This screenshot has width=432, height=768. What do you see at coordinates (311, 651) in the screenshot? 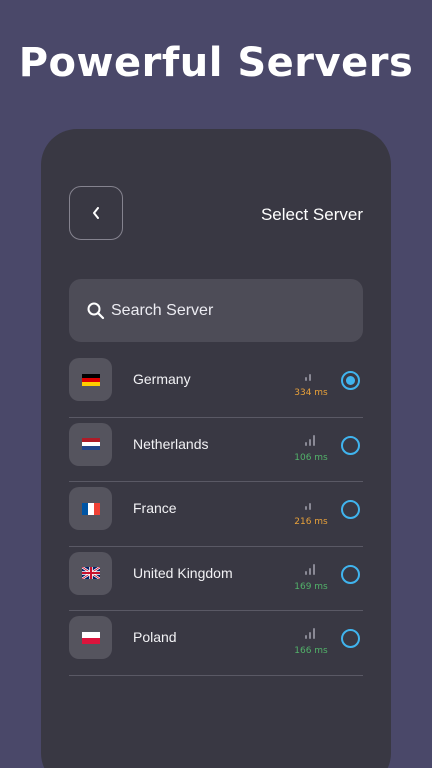
I see `ping-value: 166 ms` at bounding box center [311, 651].